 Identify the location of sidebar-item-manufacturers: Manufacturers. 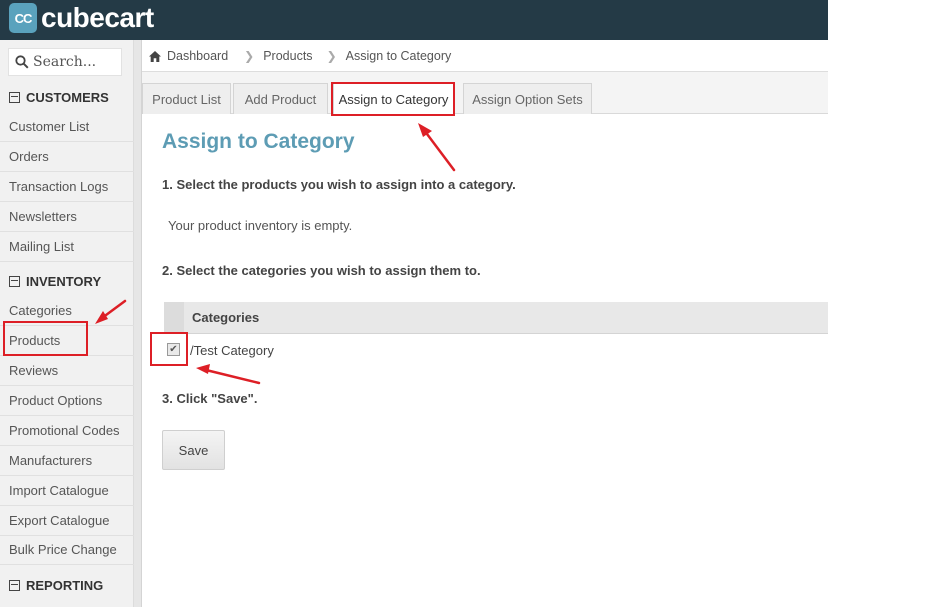
(67, 461).